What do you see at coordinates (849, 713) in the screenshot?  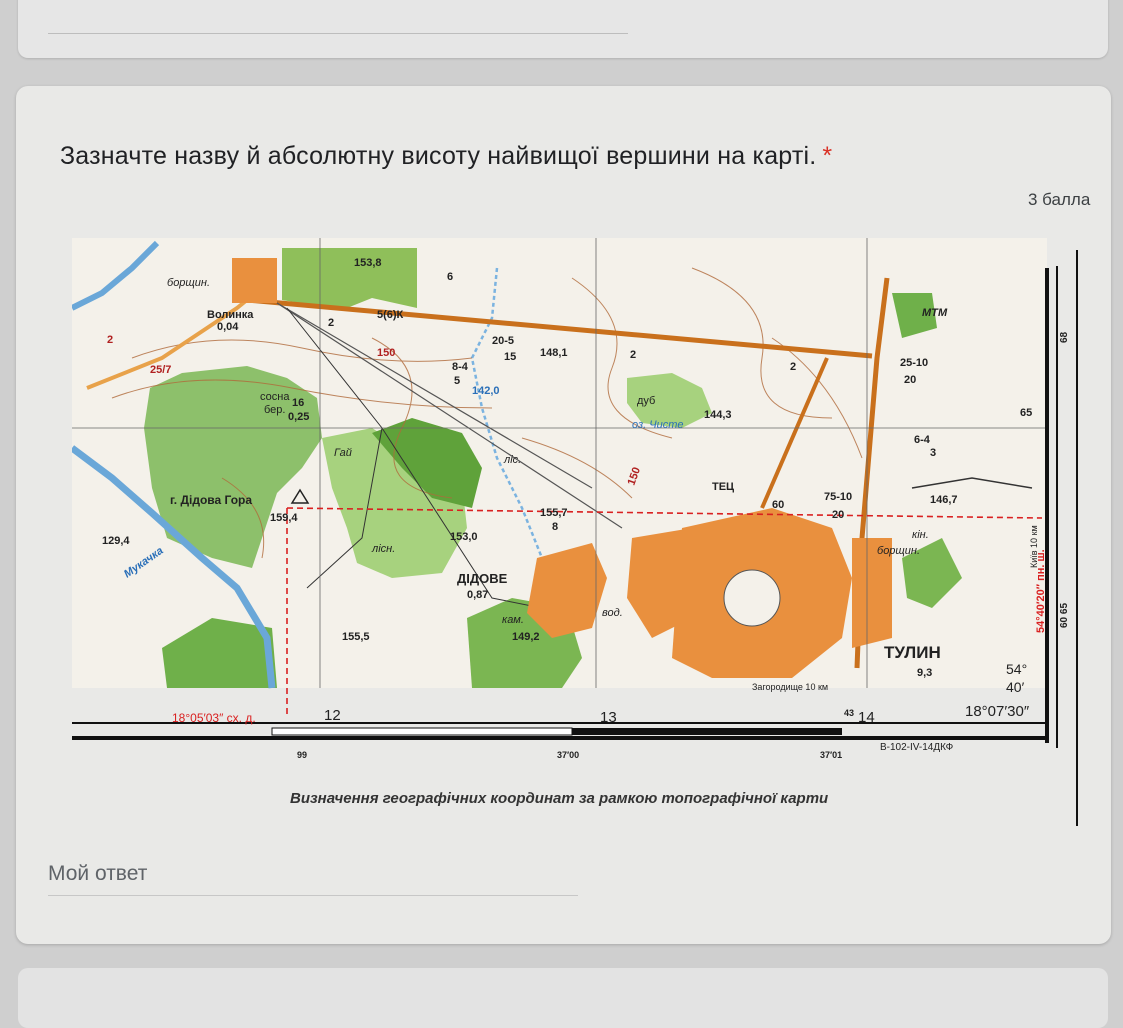 I see `grid-label-43: 43` at bounding box center [849, 713].